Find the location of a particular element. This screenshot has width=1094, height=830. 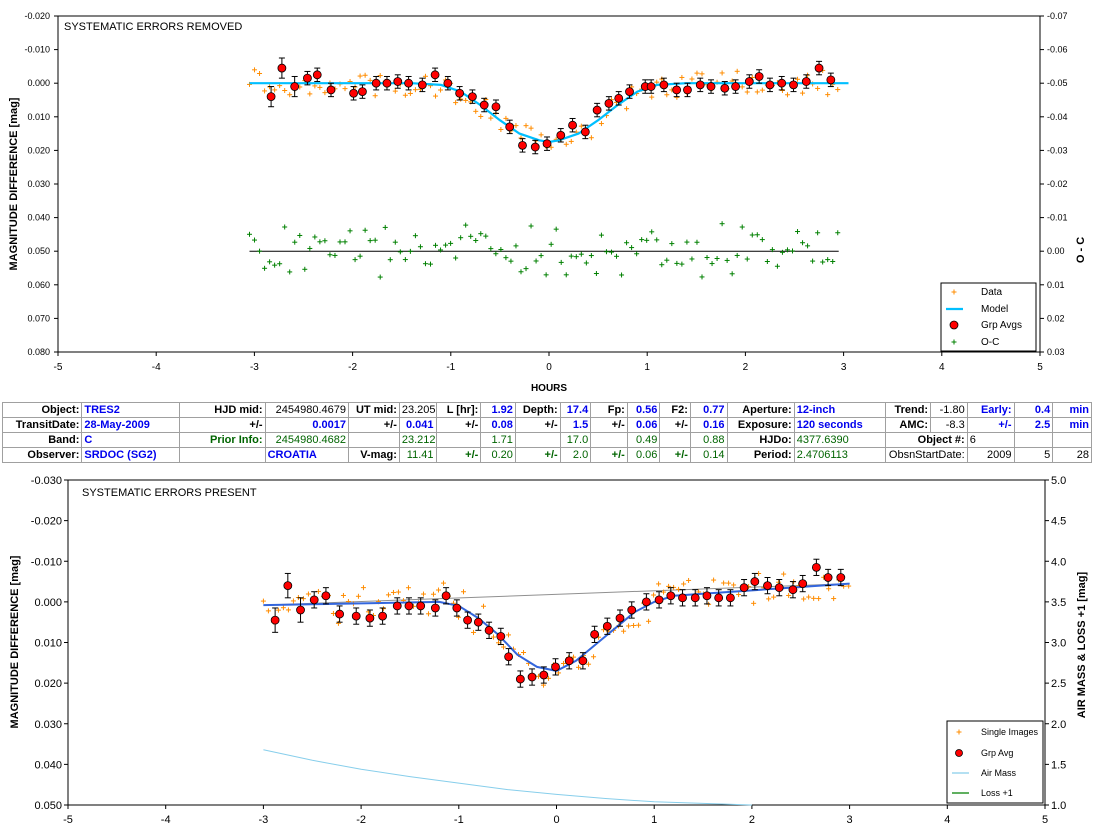

y2-tick-label: 2.5 is located at coordinates (1058, 684).